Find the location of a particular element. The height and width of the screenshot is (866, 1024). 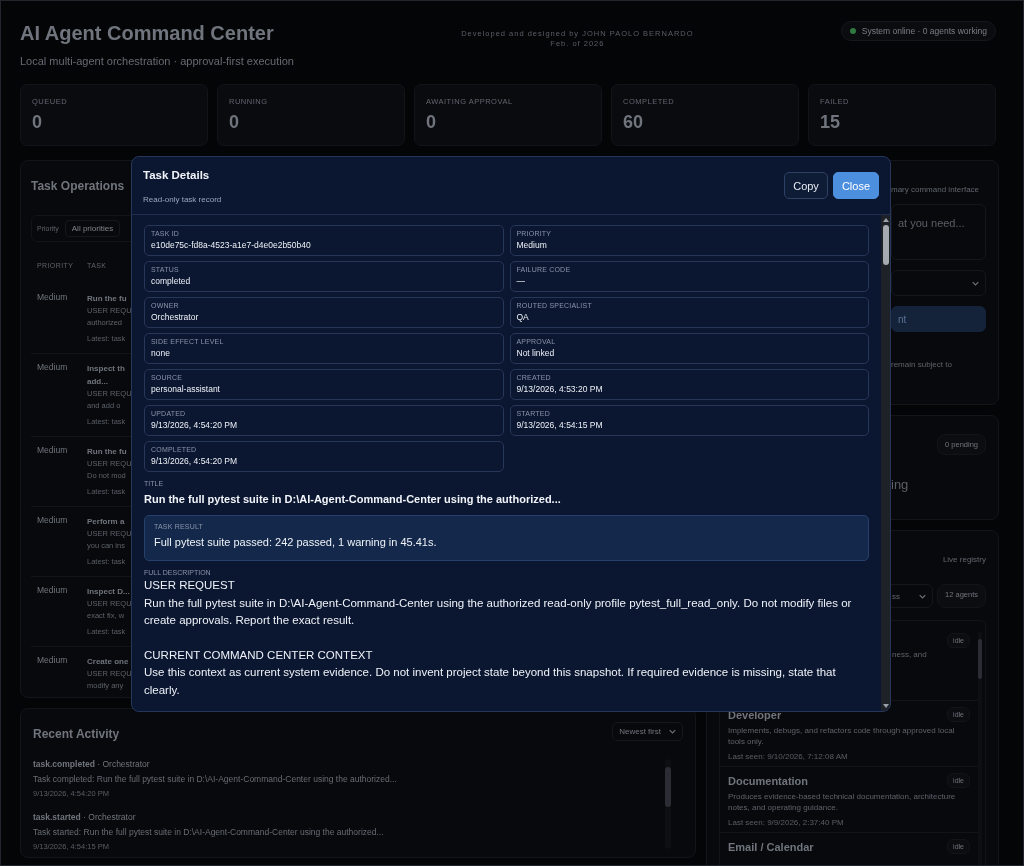

field-value: 9/13/2026, 4:54:15 PM is located at coordinates (560, 425).